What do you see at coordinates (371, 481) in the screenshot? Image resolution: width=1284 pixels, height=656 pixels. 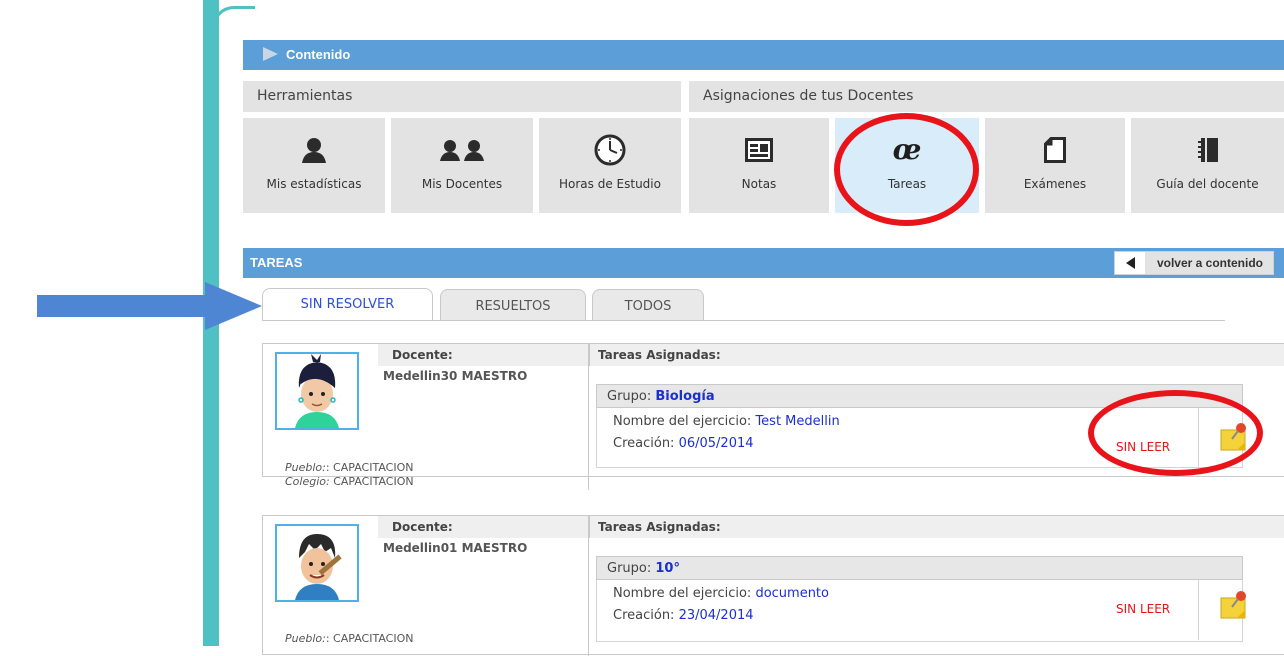 I see `colegio-value: CAPACITACION` at bounding box center [371, 481].